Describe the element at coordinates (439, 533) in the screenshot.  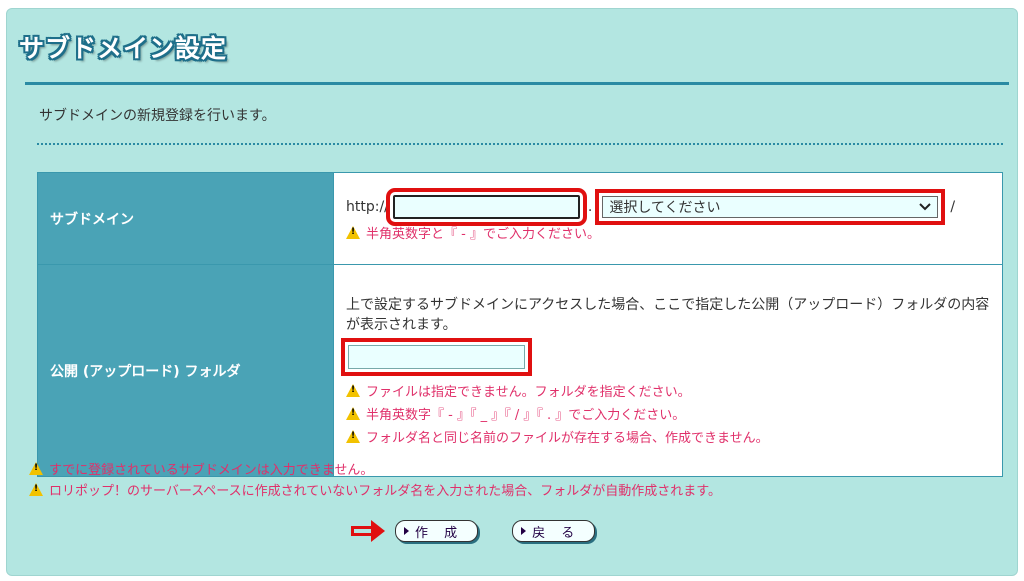
I see `create-button-label: 作 成` at that location.